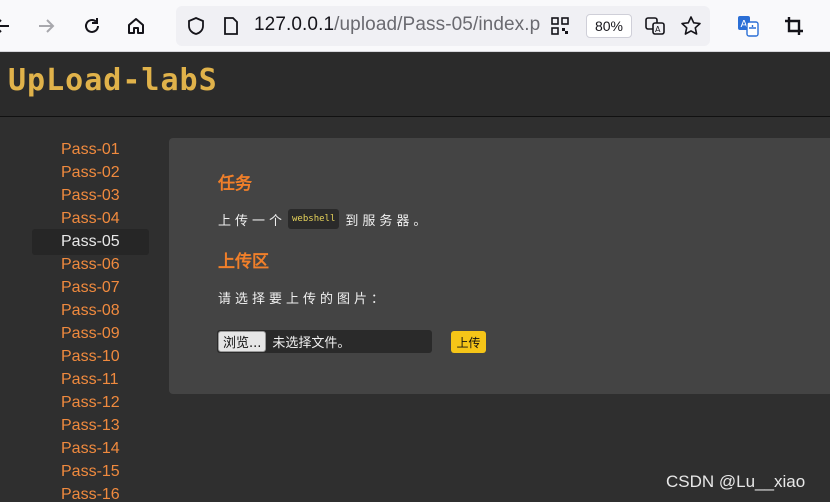 This screenshot has width=830, height=502. I want to click on arrow-right-icon, so click(47, 26).